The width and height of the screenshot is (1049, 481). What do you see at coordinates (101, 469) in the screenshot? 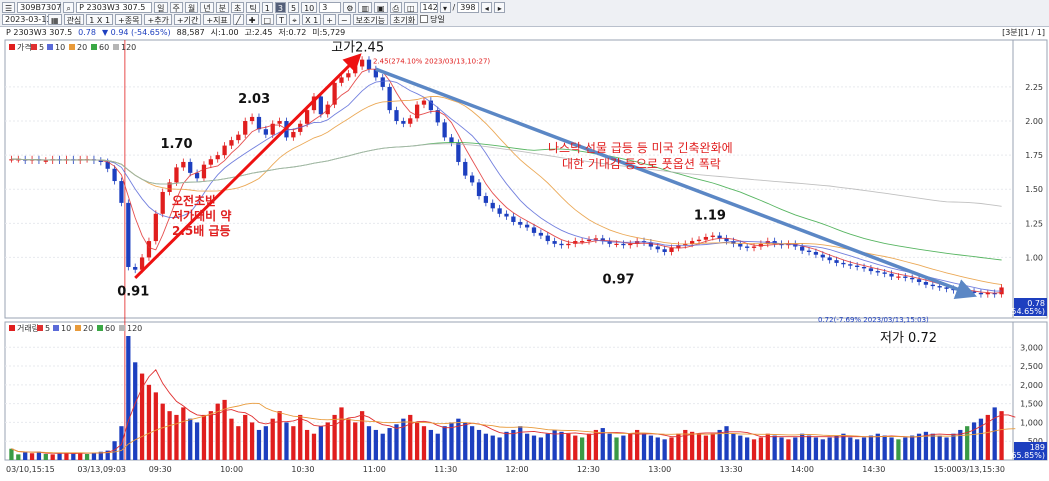
I see `time-axis-label: 03/13,09:03` at bounding box center [101, 469].